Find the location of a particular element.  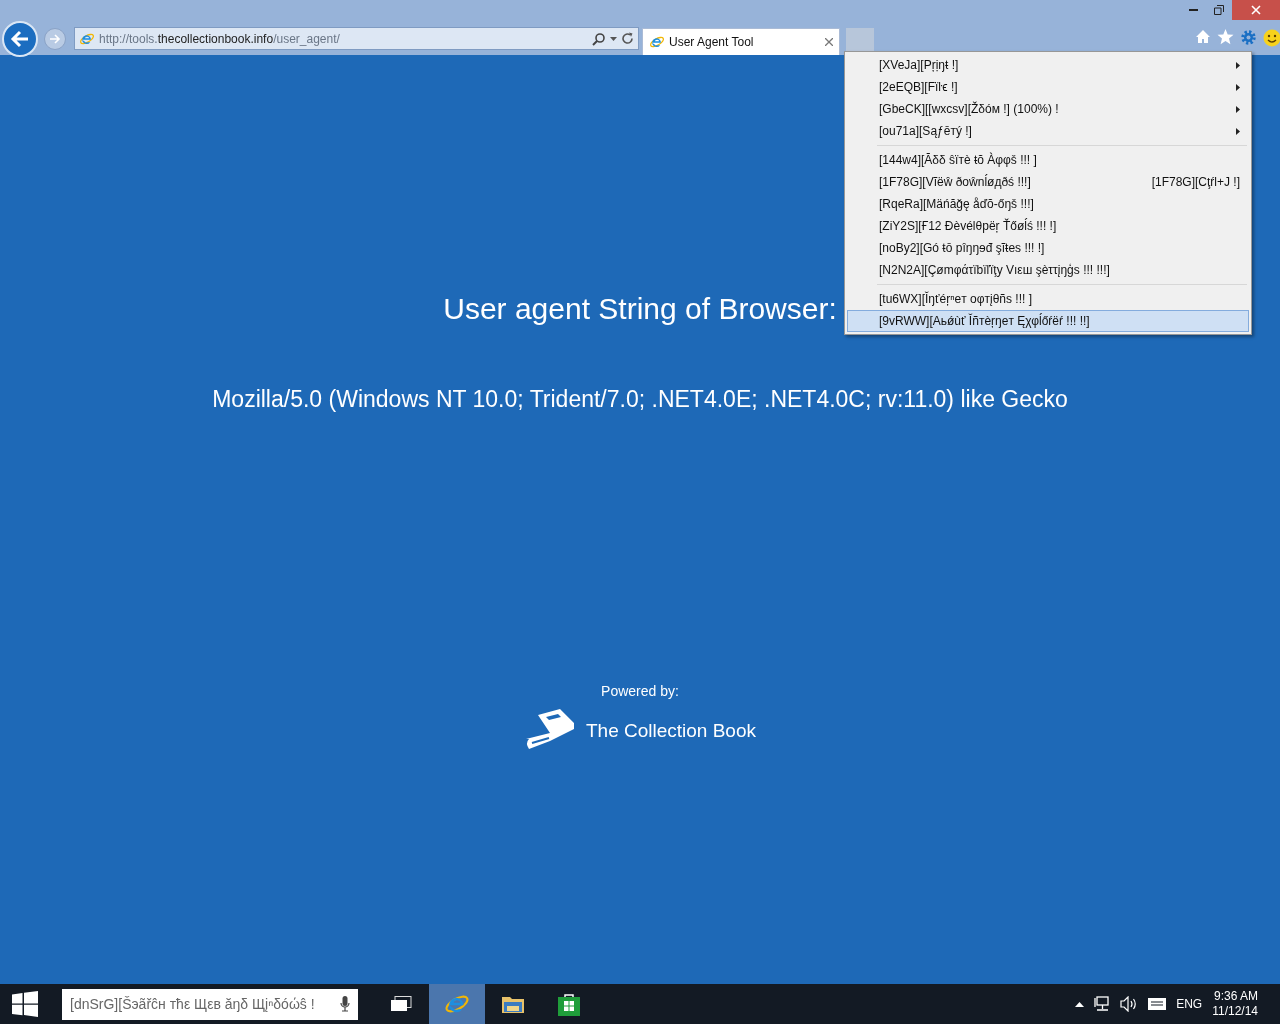

browser-tab: User Agent Tool is located at coordinates (741, 41).